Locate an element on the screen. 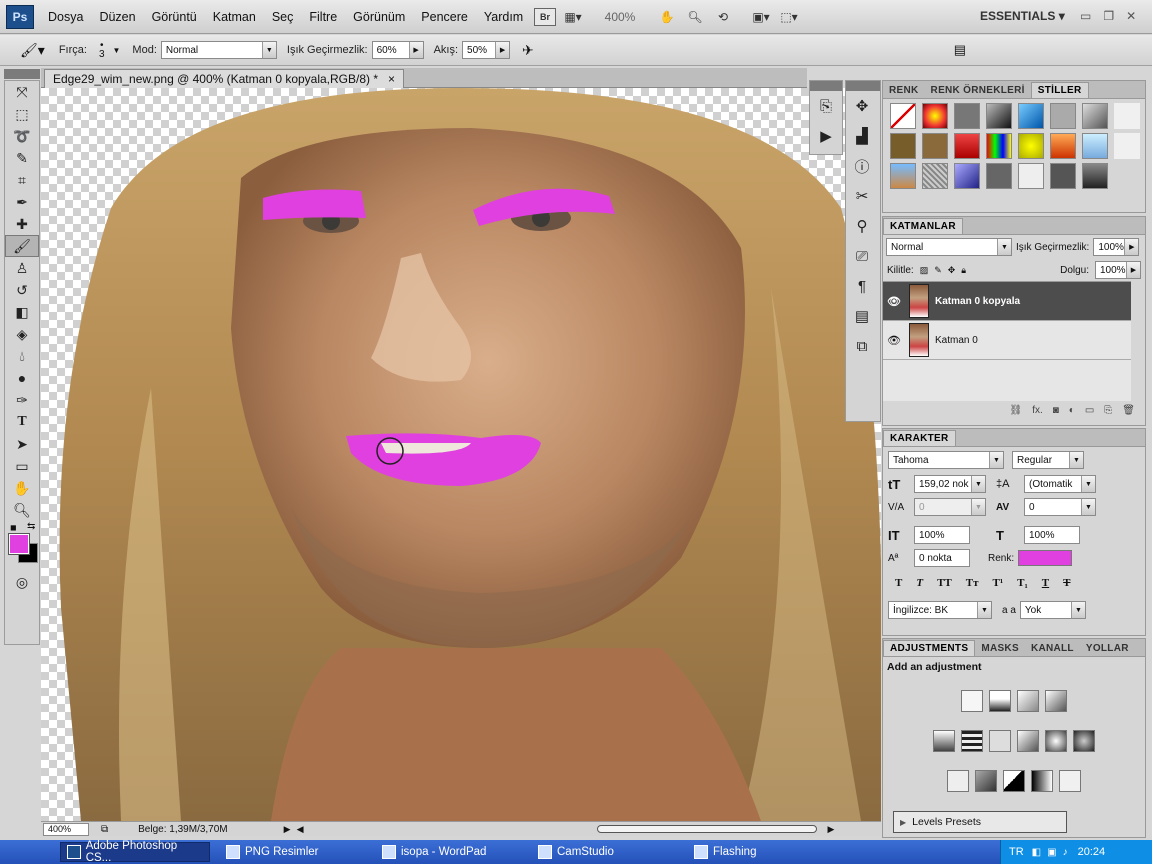 This screenshot has width=1152, height=864. crop-tool-icon: ⌗ is located at coordinates (22, 180).